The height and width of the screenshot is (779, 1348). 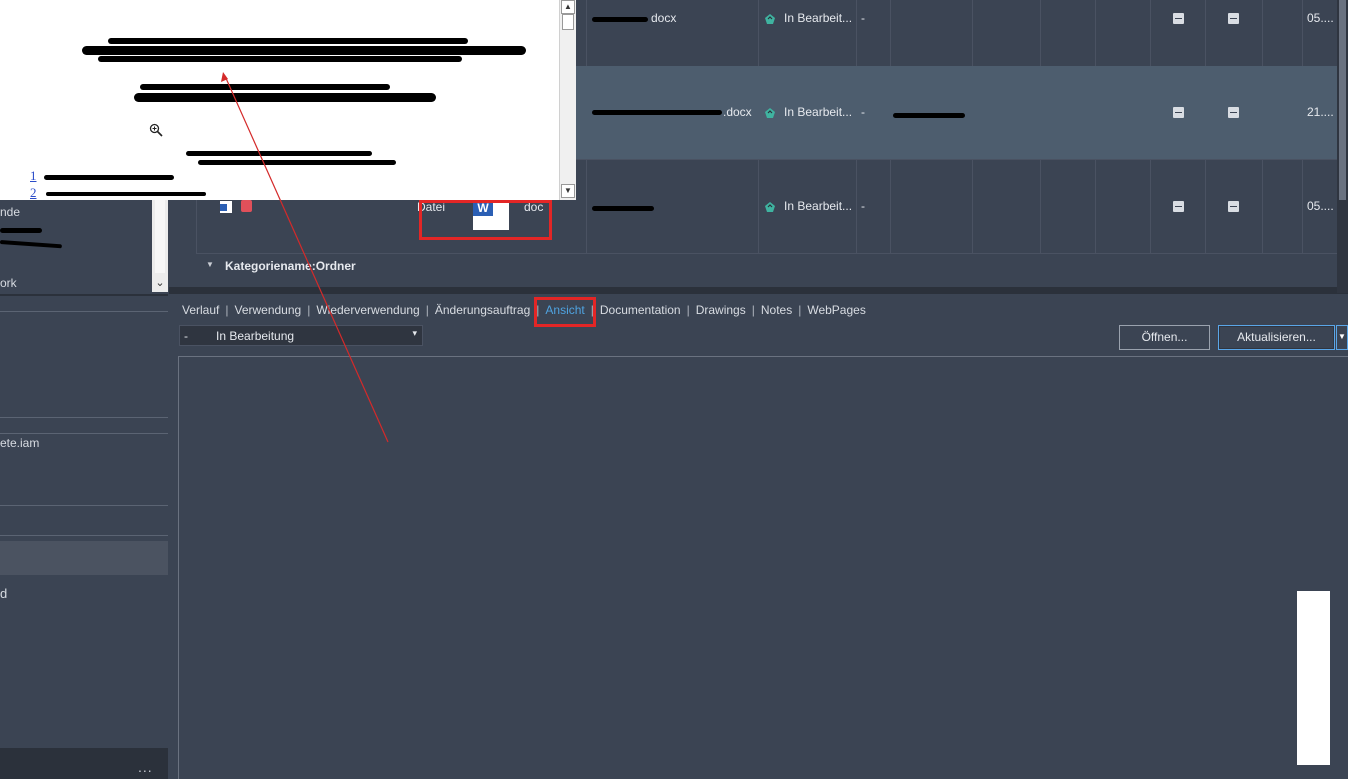 What do you see at coordinates (200, 310) in the screenshot?
I see `tab-verlauf: Verlauf` at bounding box center [200, 310].